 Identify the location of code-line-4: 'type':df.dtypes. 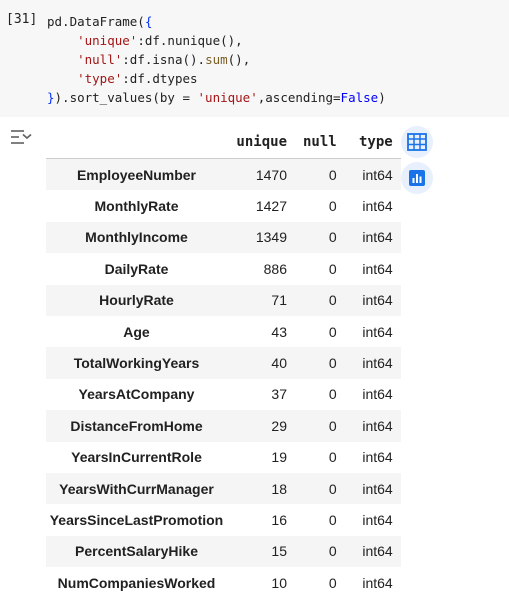
(137, 78).